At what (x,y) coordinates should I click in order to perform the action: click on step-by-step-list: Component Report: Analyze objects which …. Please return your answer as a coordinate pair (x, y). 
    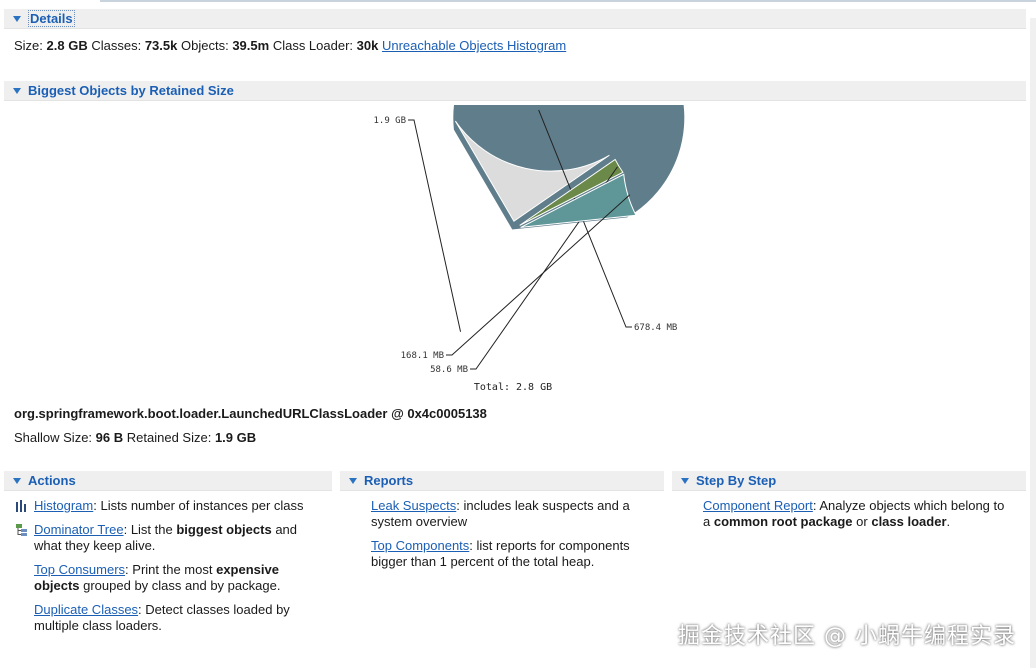
    Looking at the image, I should click on (863, 518).